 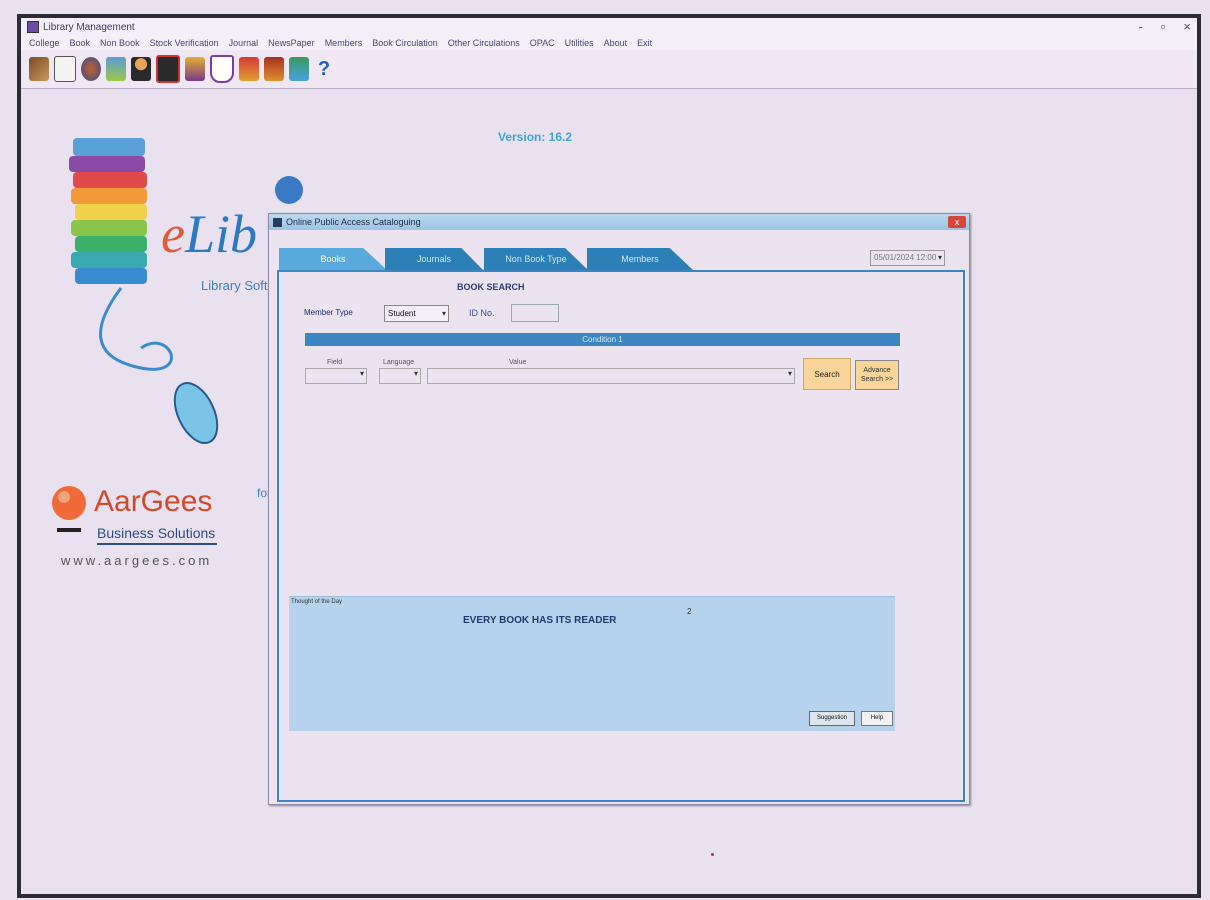 What do you see at coordinates (91, 69) in the screenshot?
I see `member-icon` at bounding box center [91, 69].